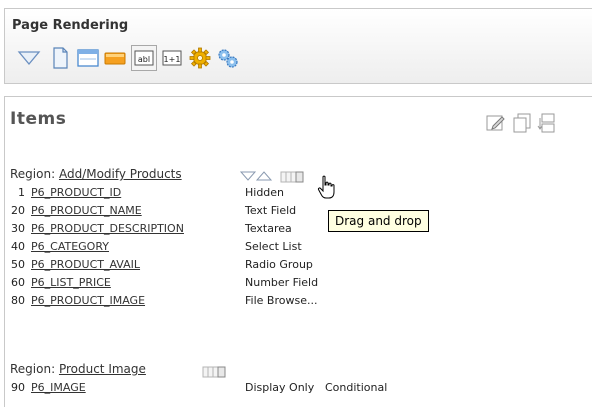 The height and width of the screenshot is (407, 592). Describe the element at coordinates (18, 282) in the screenshot. I see `item-sequence: 60` at that location.